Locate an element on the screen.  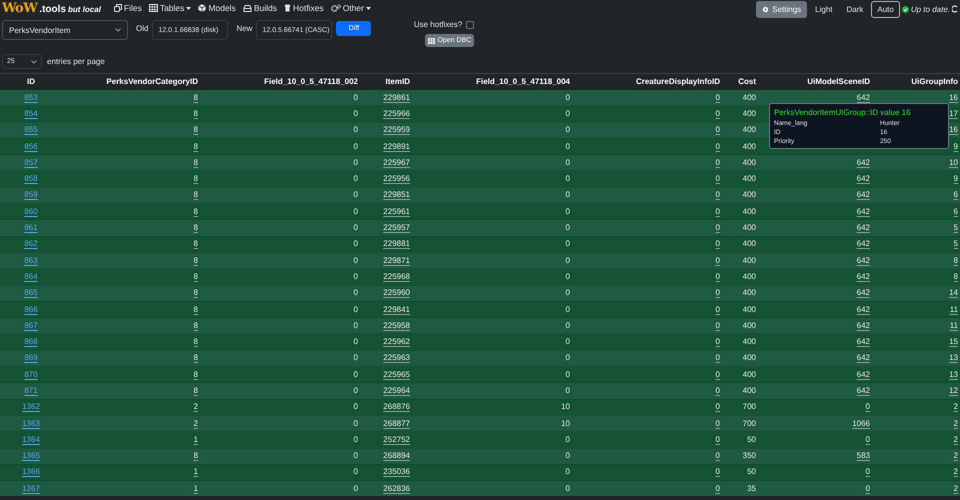
nav-item: Models is located at coordinates (217, 8).